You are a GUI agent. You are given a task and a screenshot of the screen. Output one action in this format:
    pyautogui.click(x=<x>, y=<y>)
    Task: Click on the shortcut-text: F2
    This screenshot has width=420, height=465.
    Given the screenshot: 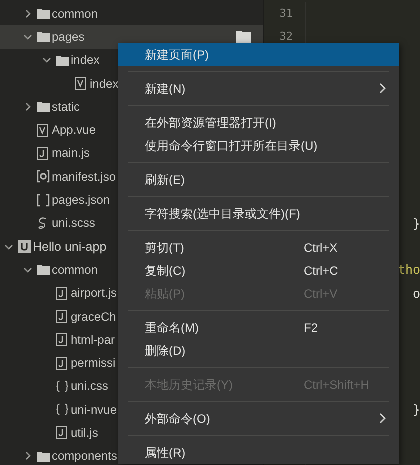 What is the action you would take?
    pyautogui.click(x=311, y=327)
    